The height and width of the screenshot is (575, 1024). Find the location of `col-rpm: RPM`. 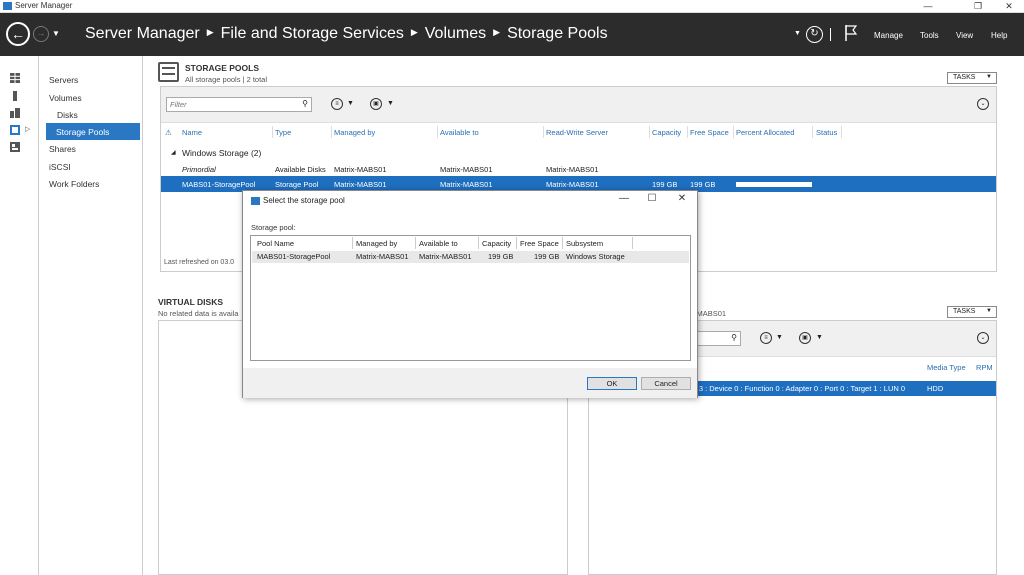

col-rpm: RPM is located at coordinates (984, 367).